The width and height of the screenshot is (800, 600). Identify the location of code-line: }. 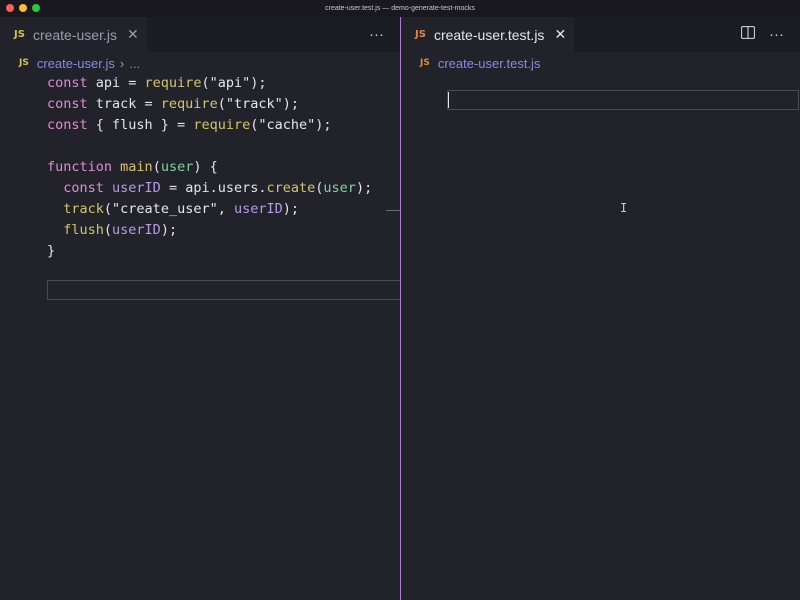
(51, 251).